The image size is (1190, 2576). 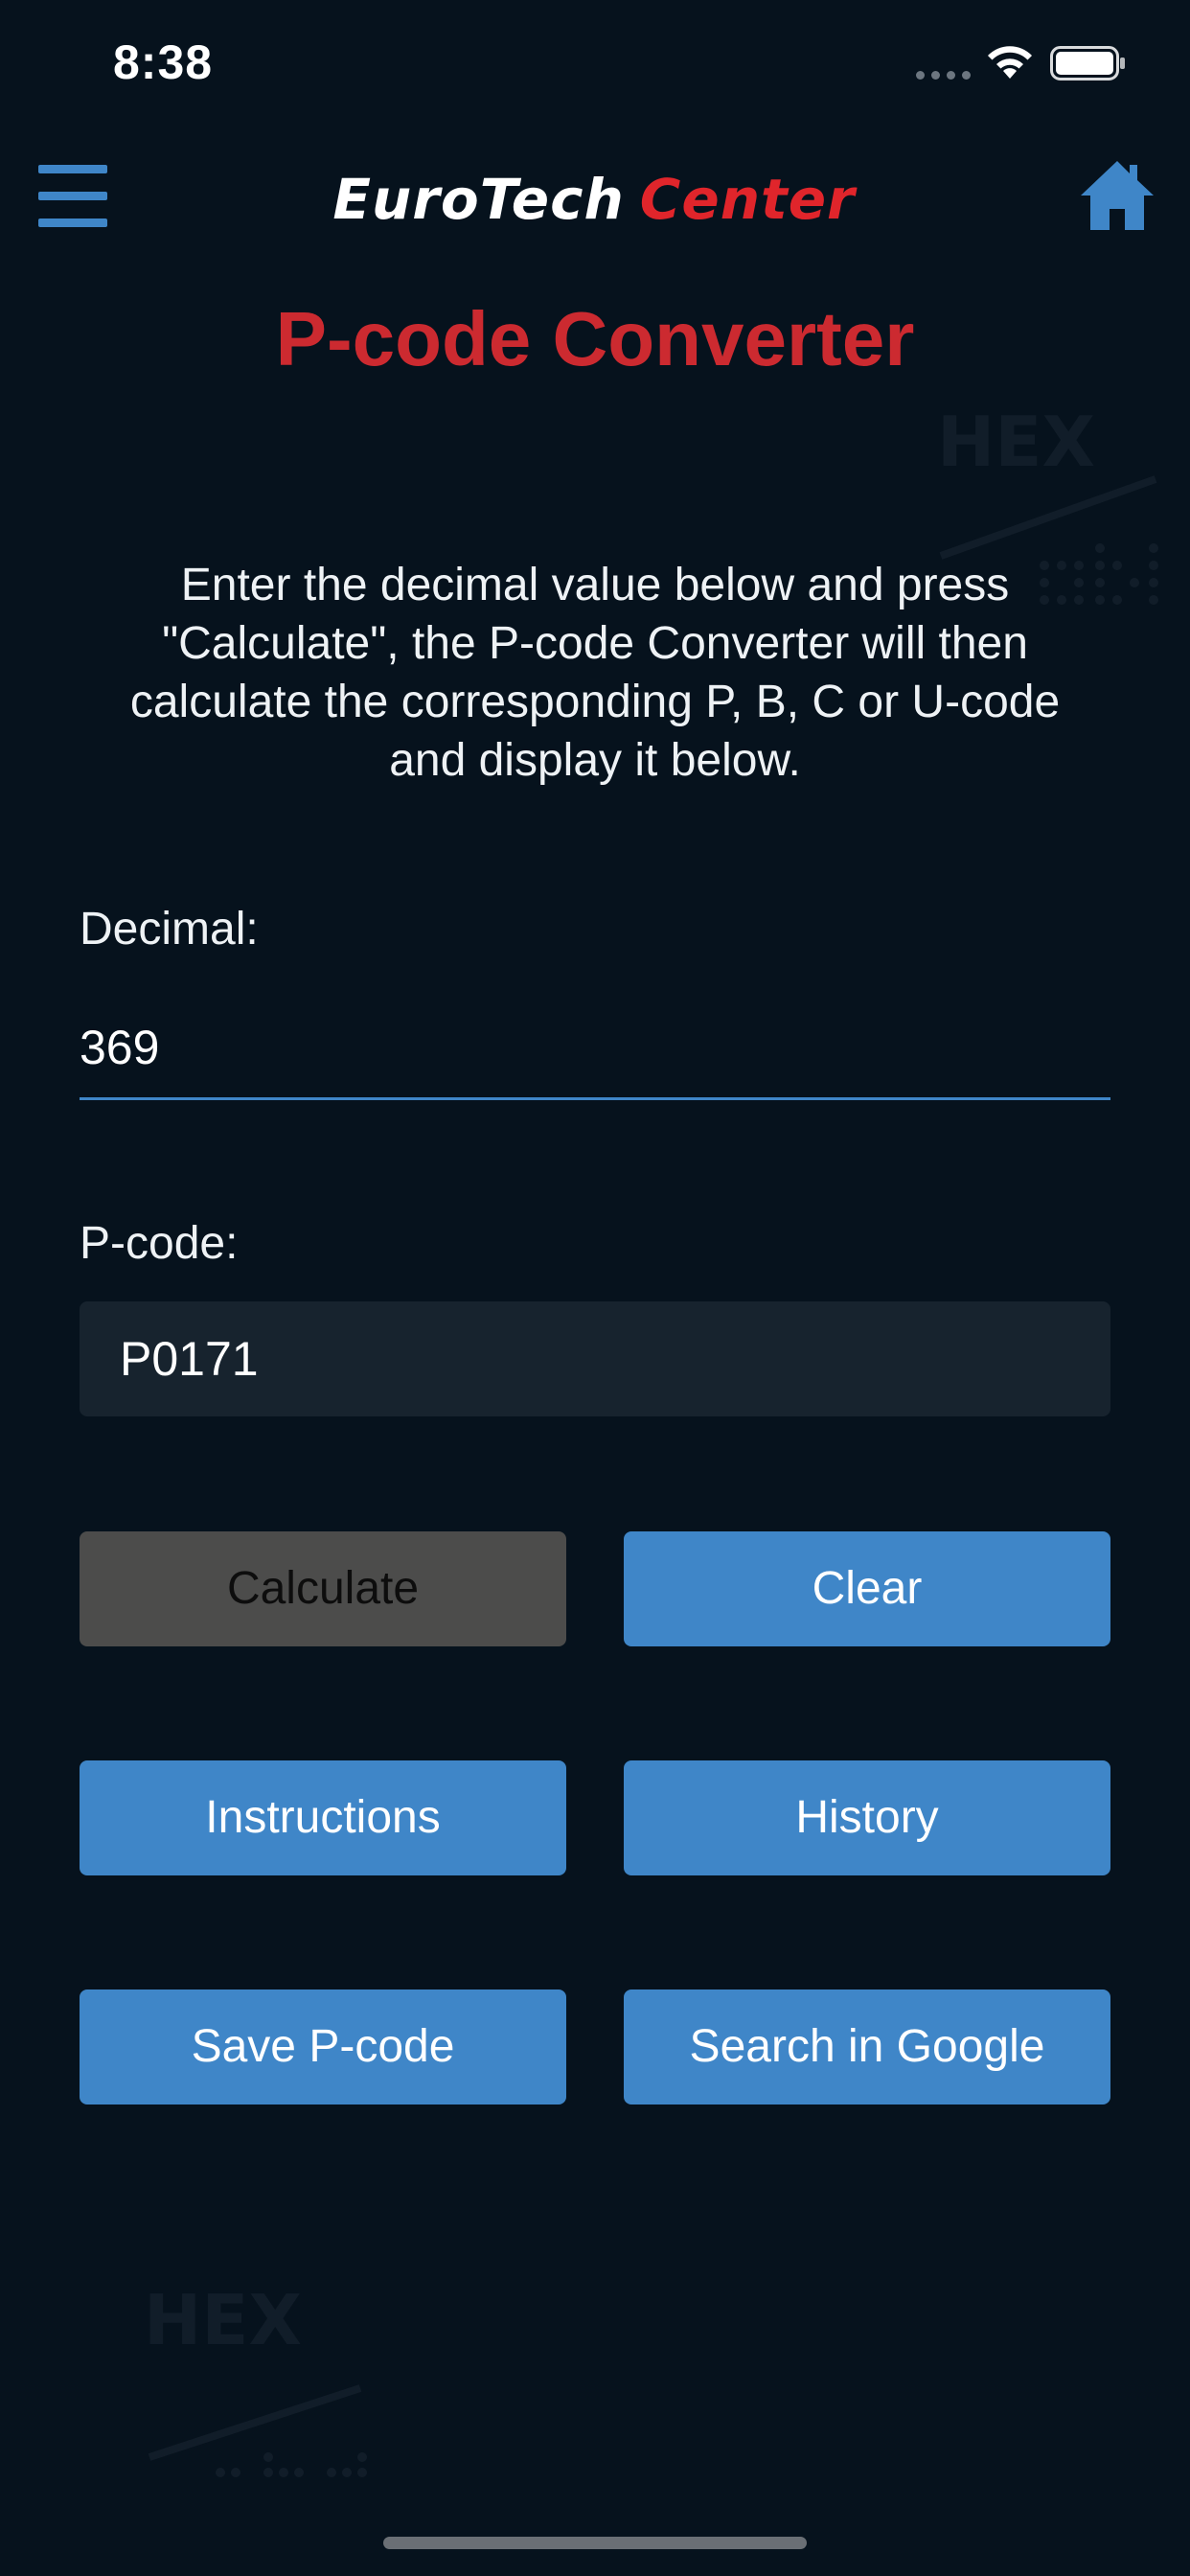 I want to click on cellular-signal-icon, so click(x=944, y=75).